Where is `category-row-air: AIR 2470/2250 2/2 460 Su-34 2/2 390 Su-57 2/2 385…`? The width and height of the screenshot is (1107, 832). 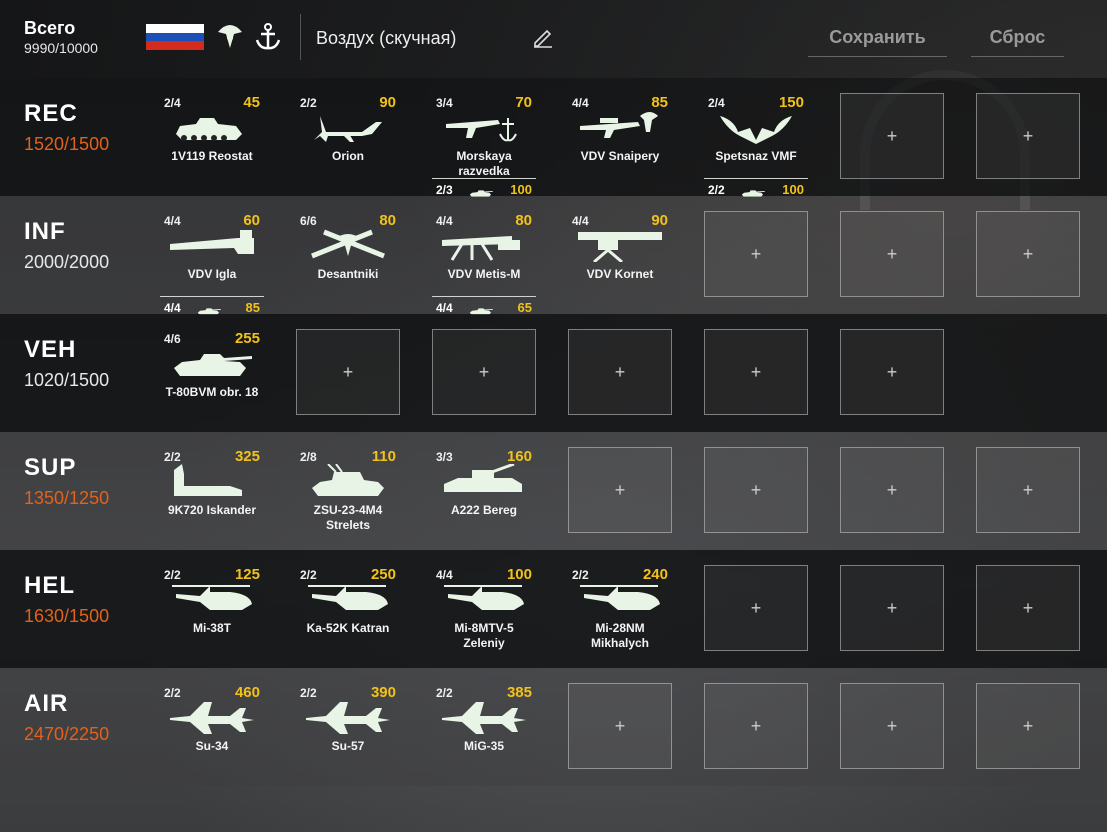
category-row-air: AIR 2470/2250 2/2 460 Su-34 2/2 390 Su-57 2/2 385… is located at coordinates (553, 727).